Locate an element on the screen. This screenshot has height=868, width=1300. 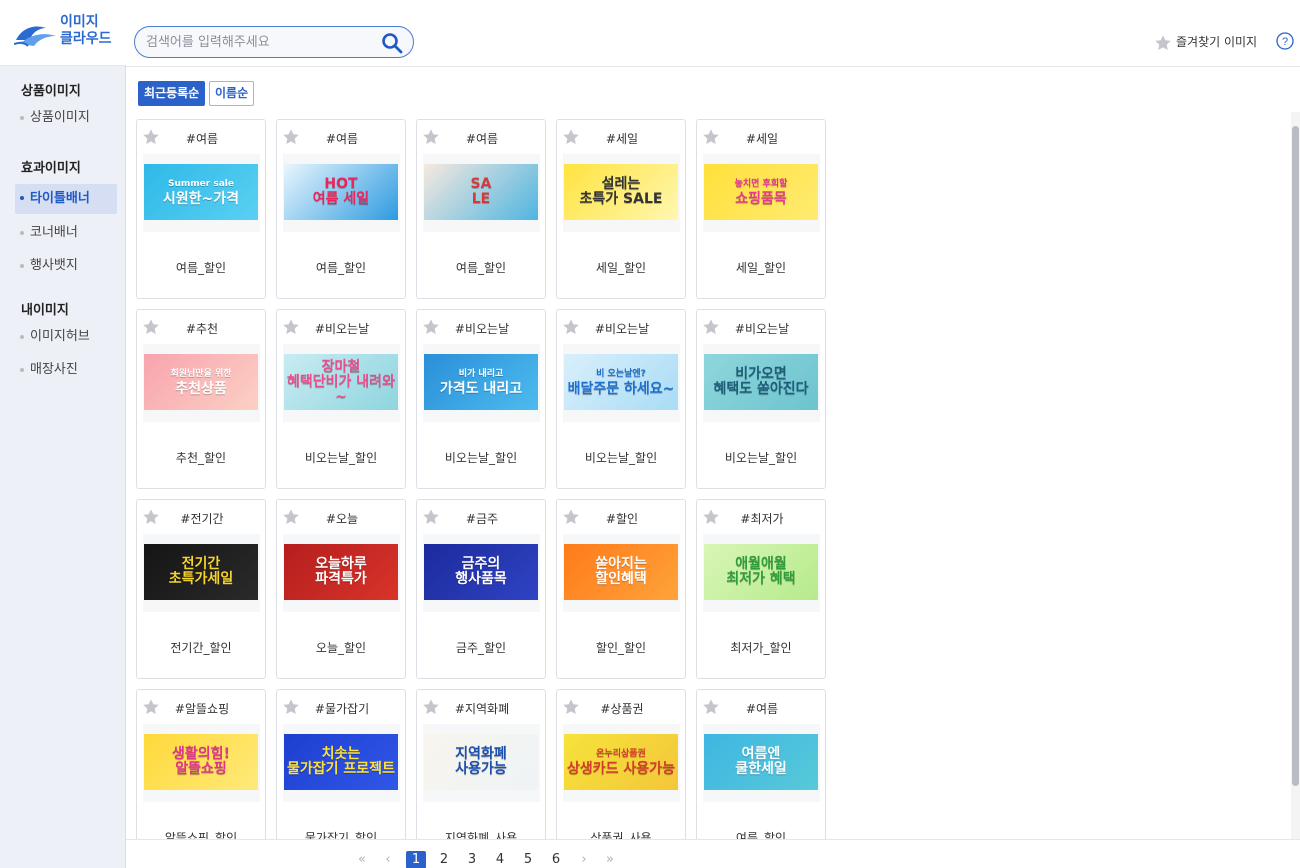
image-card: #여름 Summer sale 시원한~가격 여름_할인 is located at coordinates (201, 209).